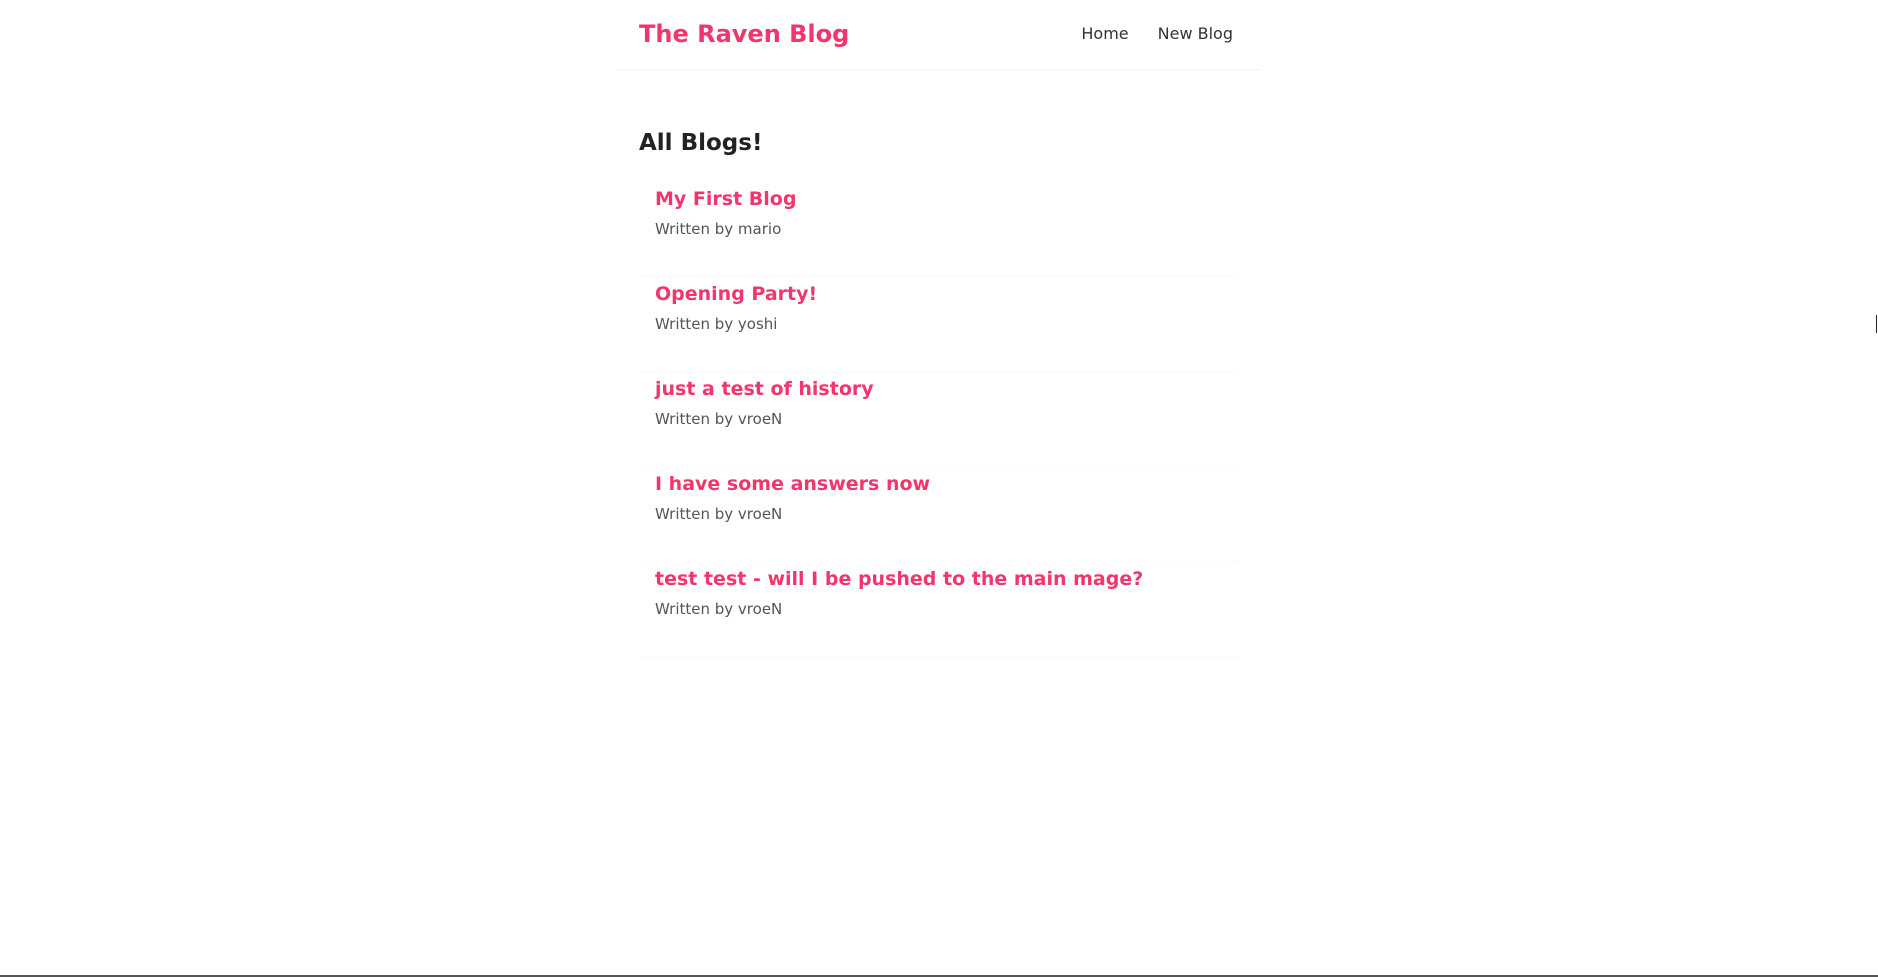  What do you see at coordinates (1104, 34) in the screenshot?
I see `nav-home-link: Home` at bounding box center [1104, 34].